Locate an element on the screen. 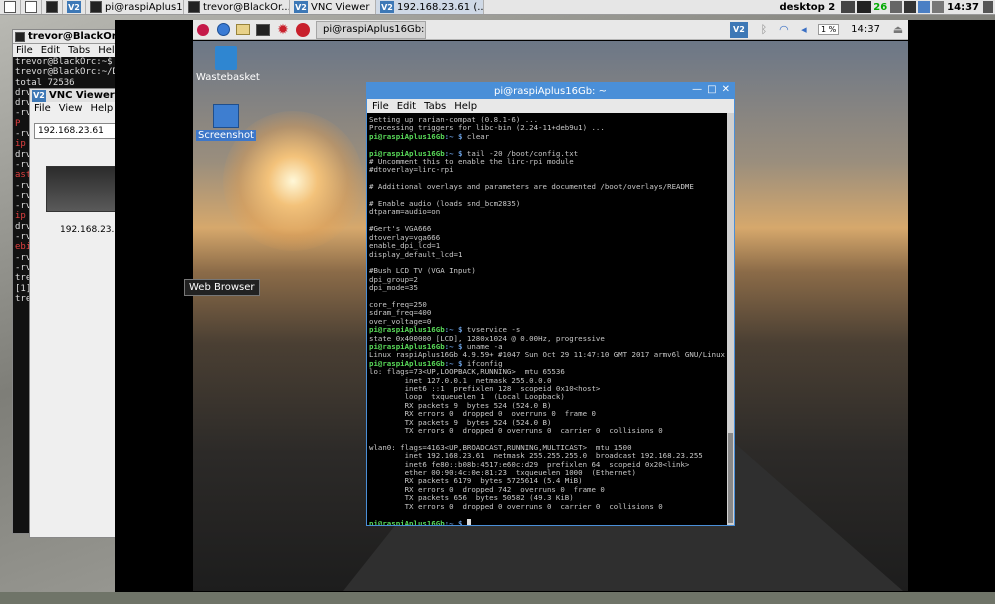  host-menu-button is located at coordinates (10, 7).